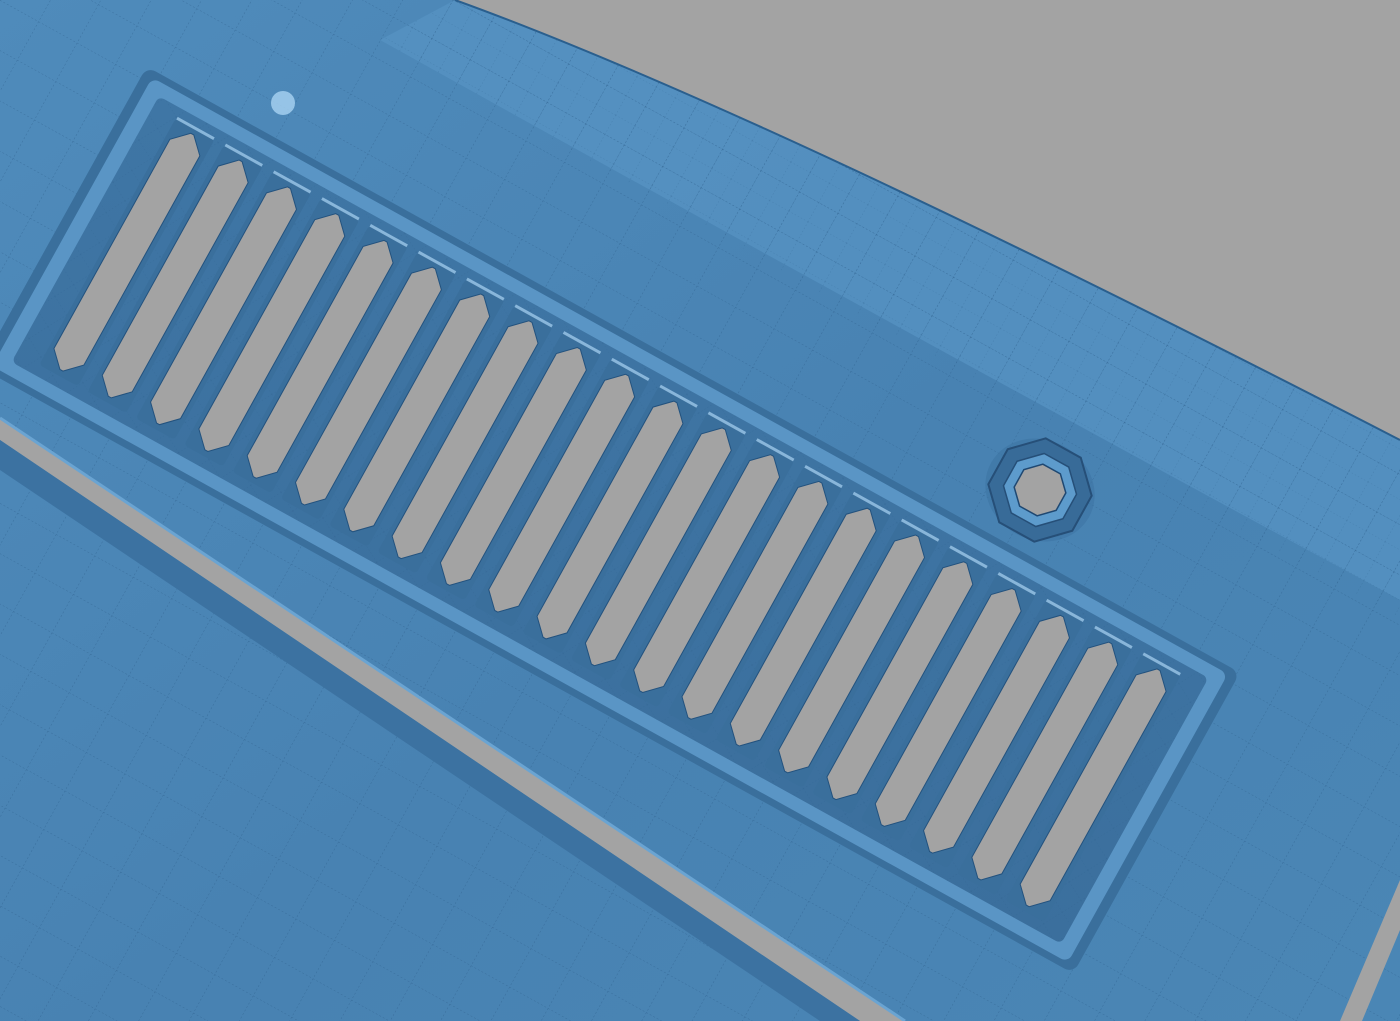  What do you see at coordinates (283, 103) in the screenshot?
I see `vent-corner-highlight` at bounding box center [283, 103].